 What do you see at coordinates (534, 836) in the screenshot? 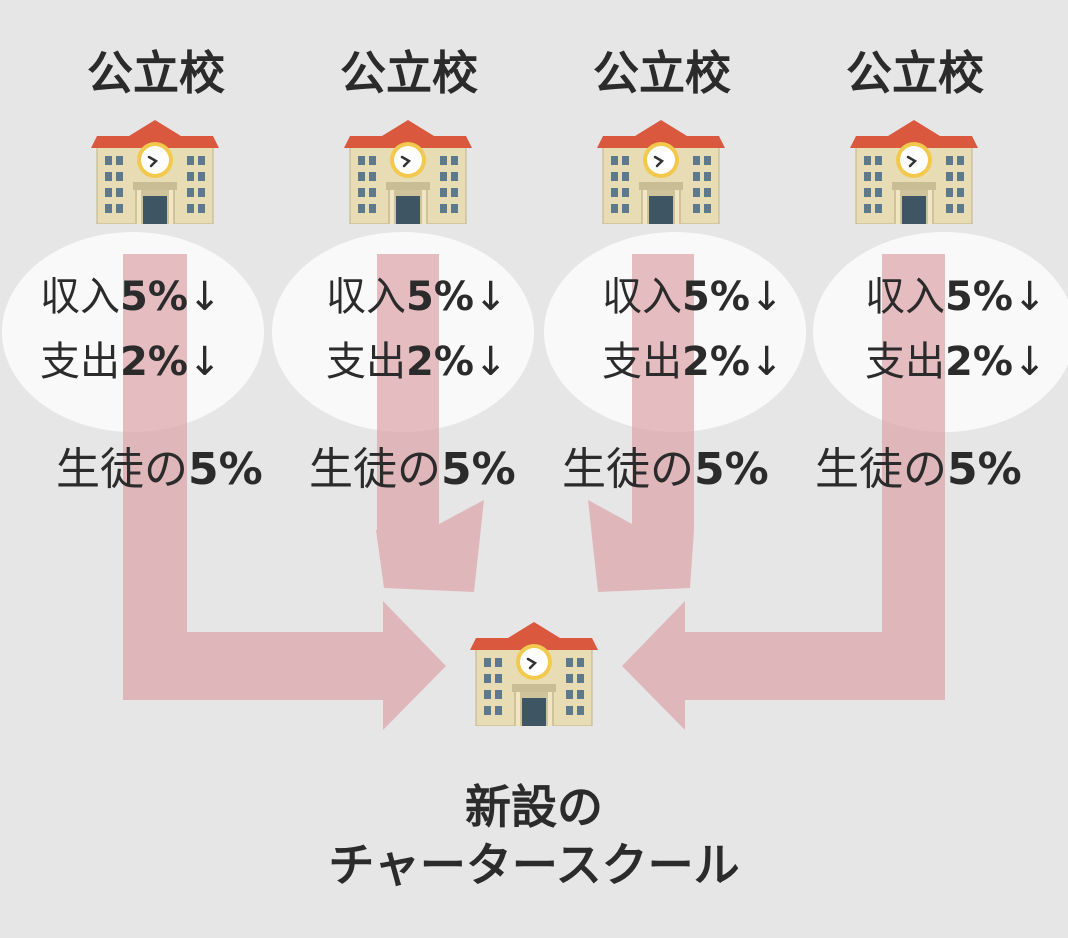
I see `charter-school-label: 新設の チャータースクール` at bounding box center [534, 836].